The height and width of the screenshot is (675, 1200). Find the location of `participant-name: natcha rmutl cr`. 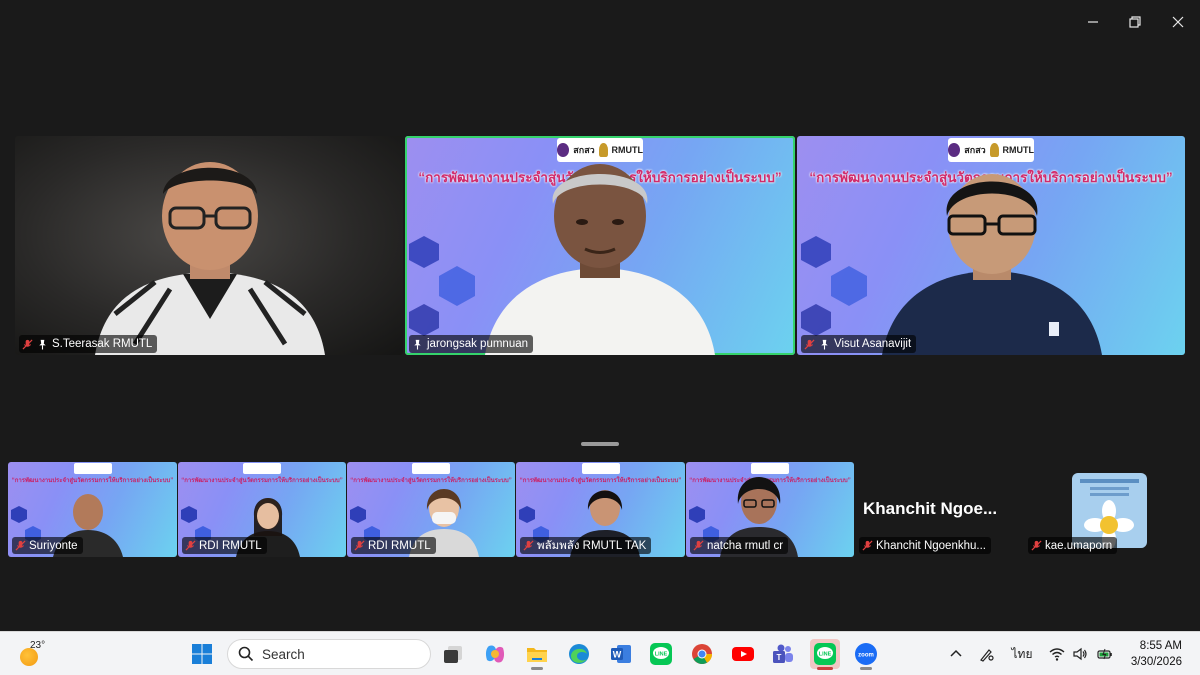

participant-name: natcha rmutl cr is located at coordinates (745, 545).